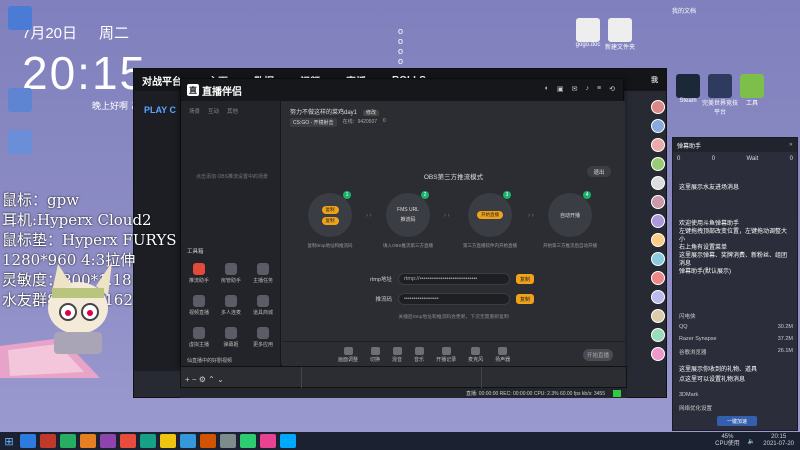 This screenshot has width=800, height=450. What do you see at coordinates (454, 299) in the screenshot?
I see `stream-key-field: ••••••••••••••••••` at bounding box center [454, 299].